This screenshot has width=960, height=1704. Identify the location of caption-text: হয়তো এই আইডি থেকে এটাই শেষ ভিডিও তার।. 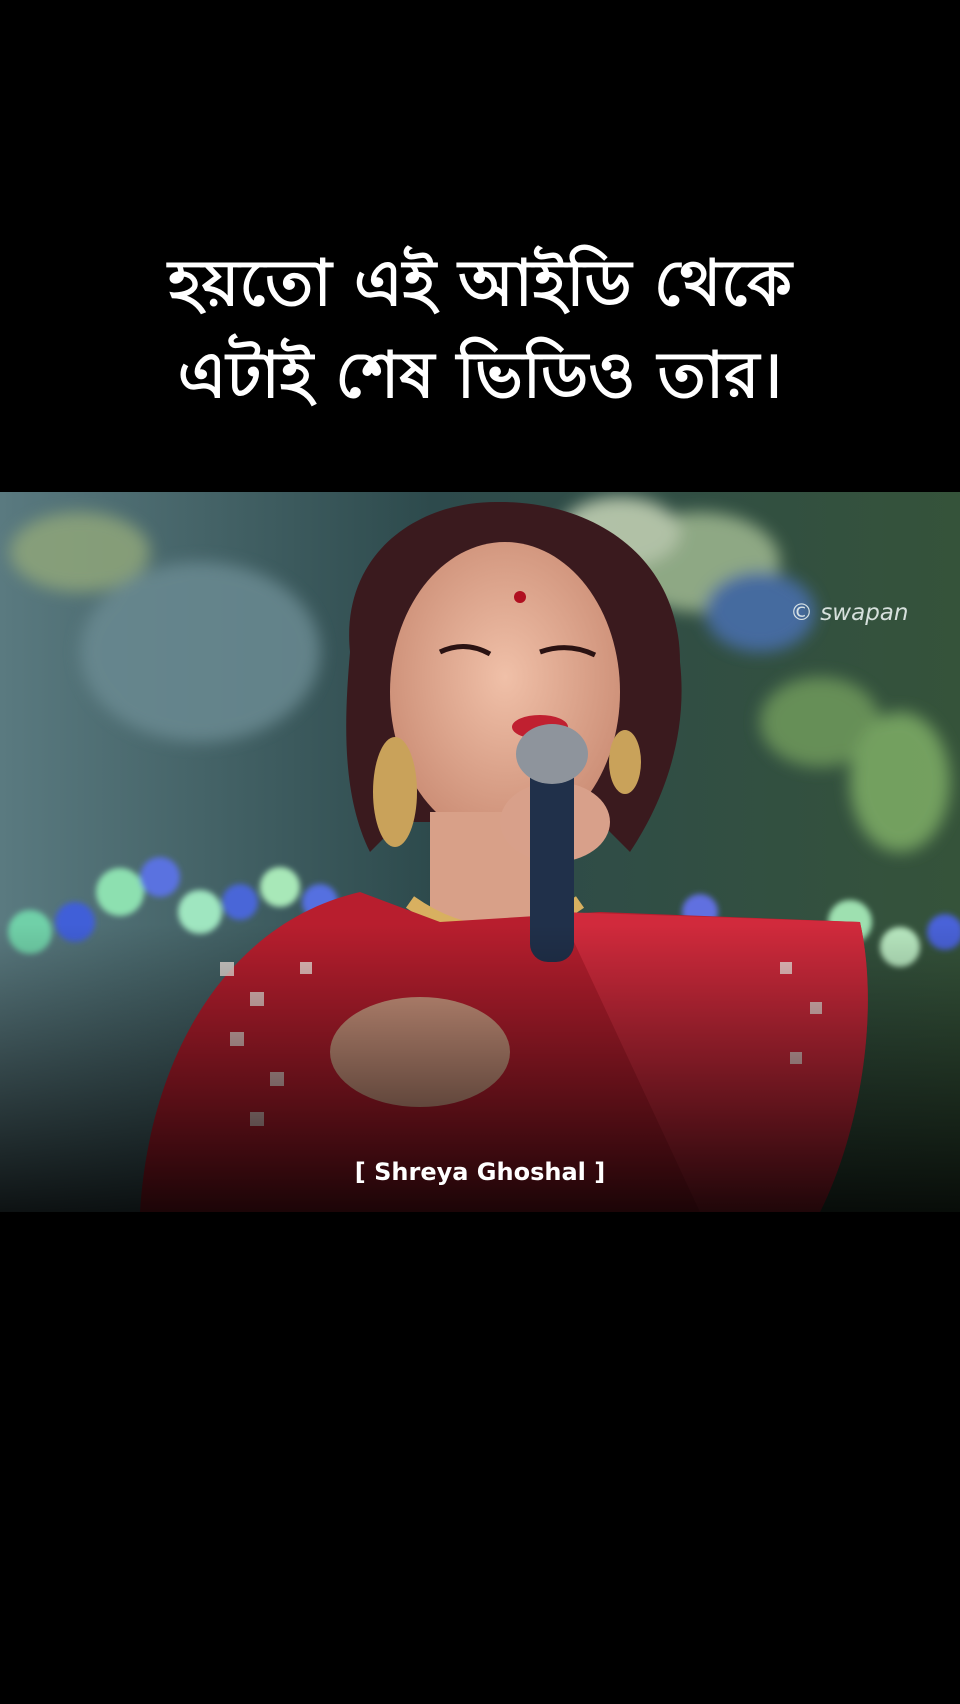
(480, 330).